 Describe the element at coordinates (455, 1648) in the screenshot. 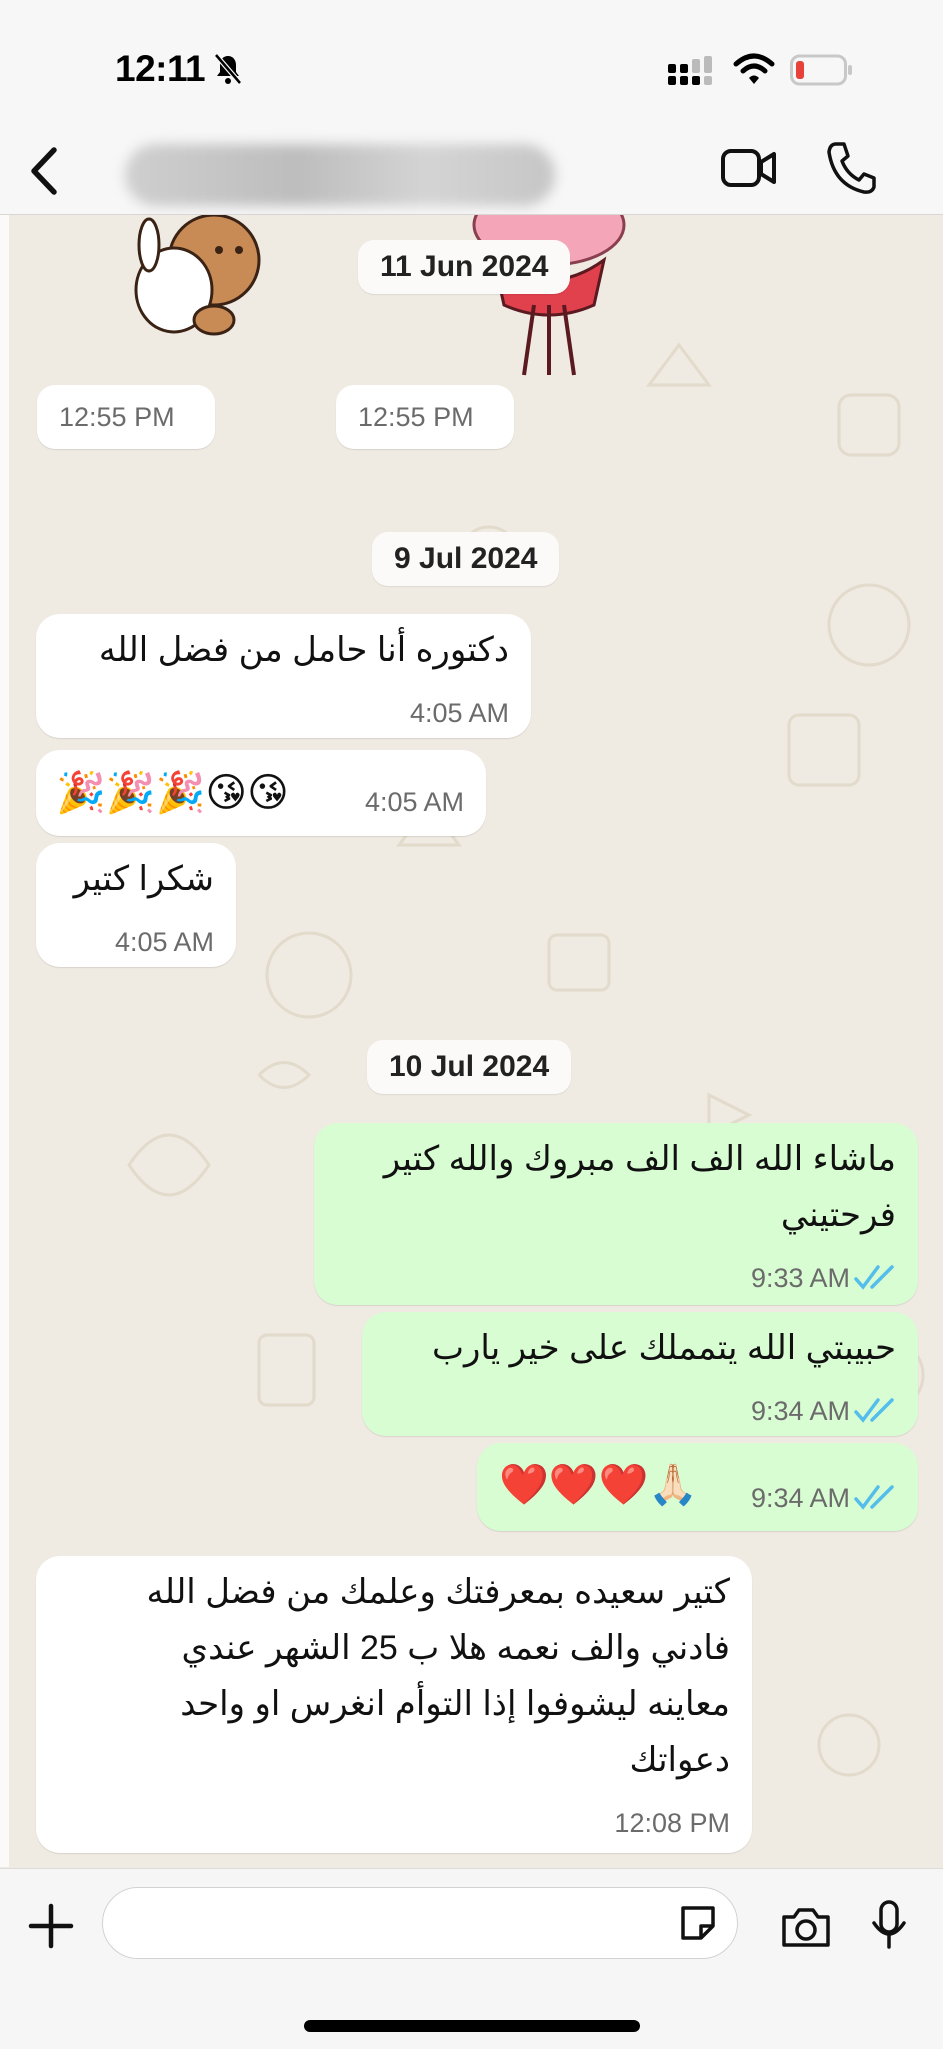

I see `message-text: فادني والف نعمه هلا ب 25 الشهر عندي` at that location.